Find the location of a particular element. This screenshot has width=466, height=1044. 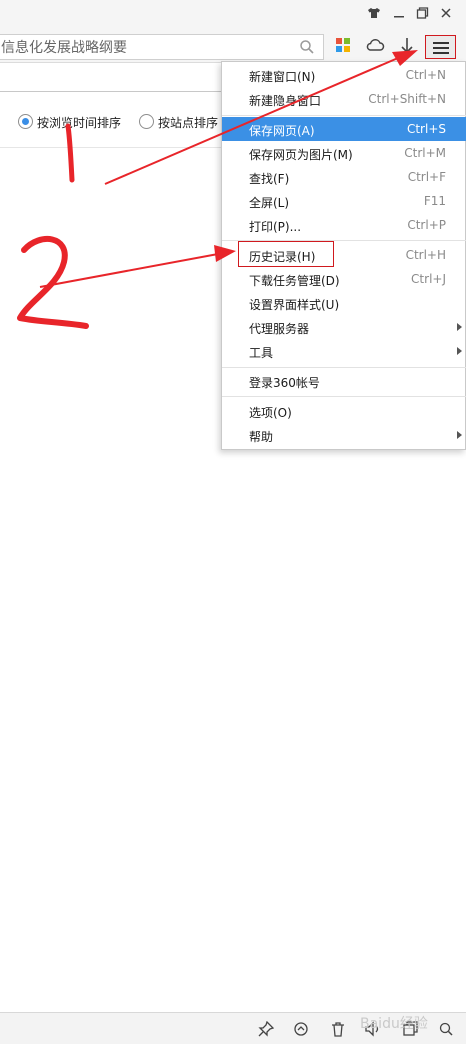

menu-item-save-page-as-image: 保存网页为图片(M) Ctrl+M is located at coordinates (344, 153).